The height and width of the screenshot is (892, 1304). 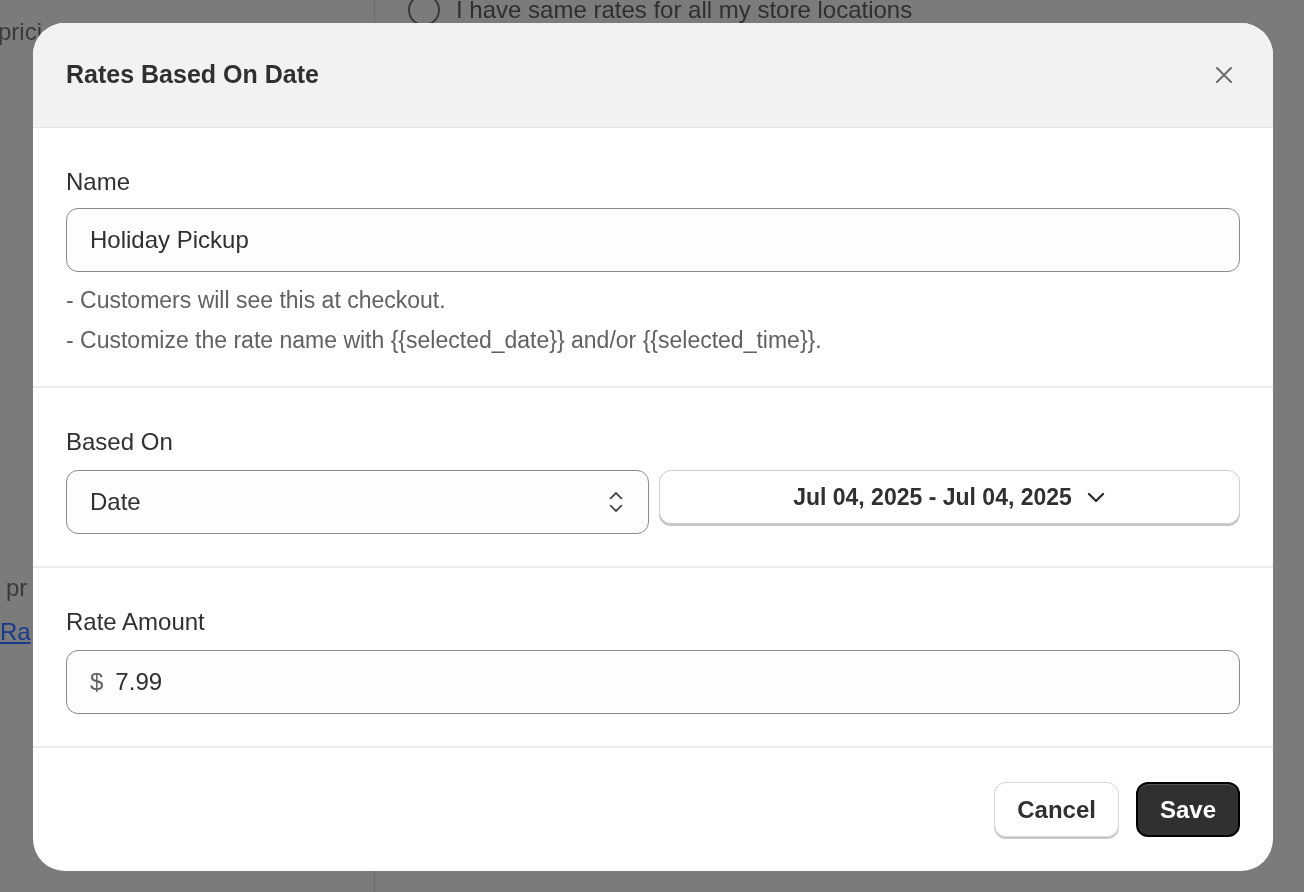 What do you see at coordinates (1056, 809) in the screenshot?
I see `cancel-button: Cancel` at bounding box center [1056, 809].